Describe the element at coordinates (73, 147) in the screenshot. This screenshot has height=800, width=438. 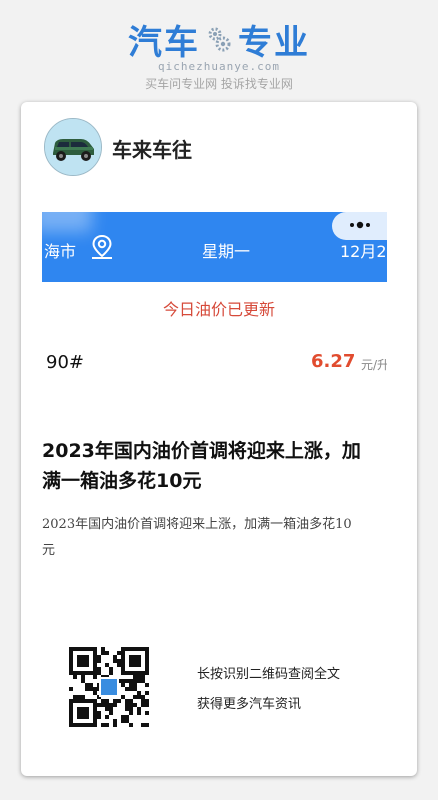
I see `car-avatar-icon` at that location.